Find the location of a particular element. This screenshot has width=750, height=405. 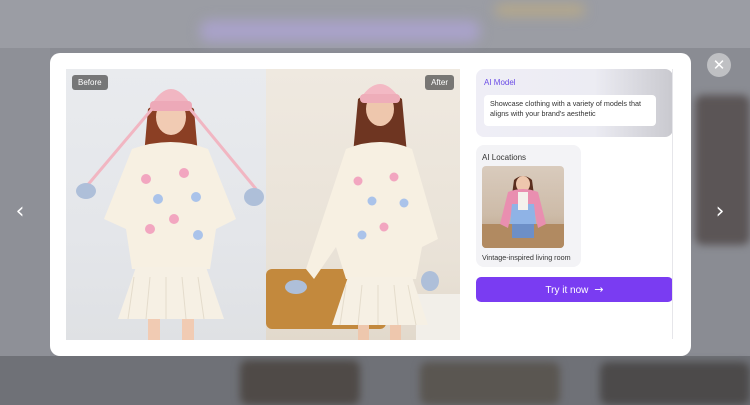

panel-scrollbar is located at coordinates (672, 204).